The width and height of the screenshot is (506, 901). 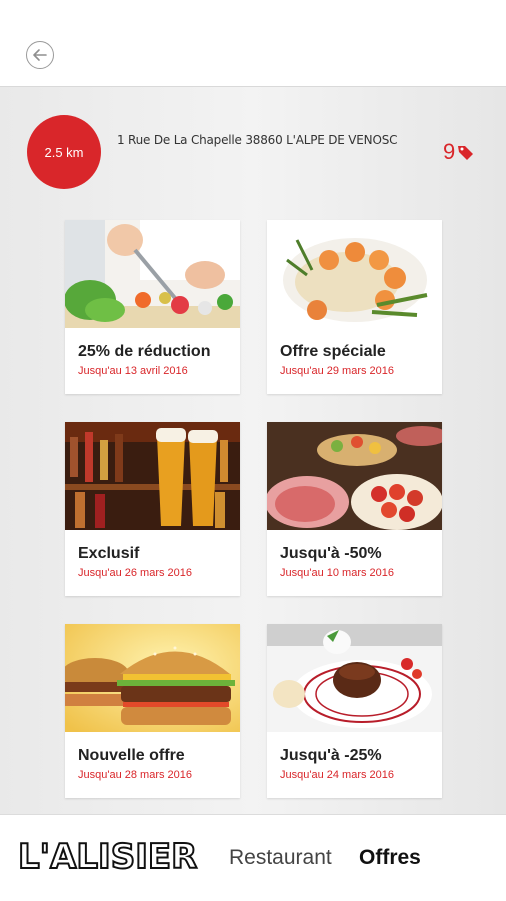 I want to click on arrow-left-icon, so click(x=40, y=55).